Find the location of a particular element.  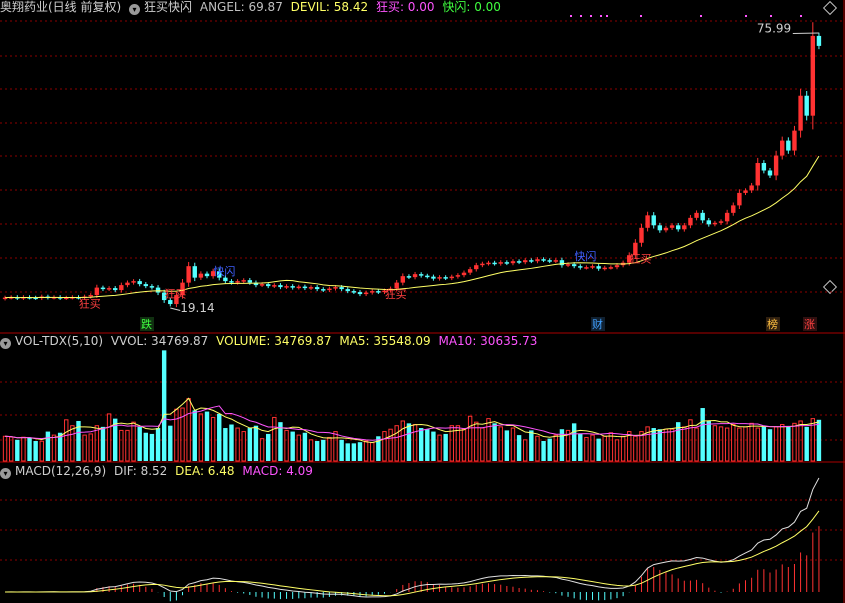

volume-ma10-line is located at coordinates (412, 423).